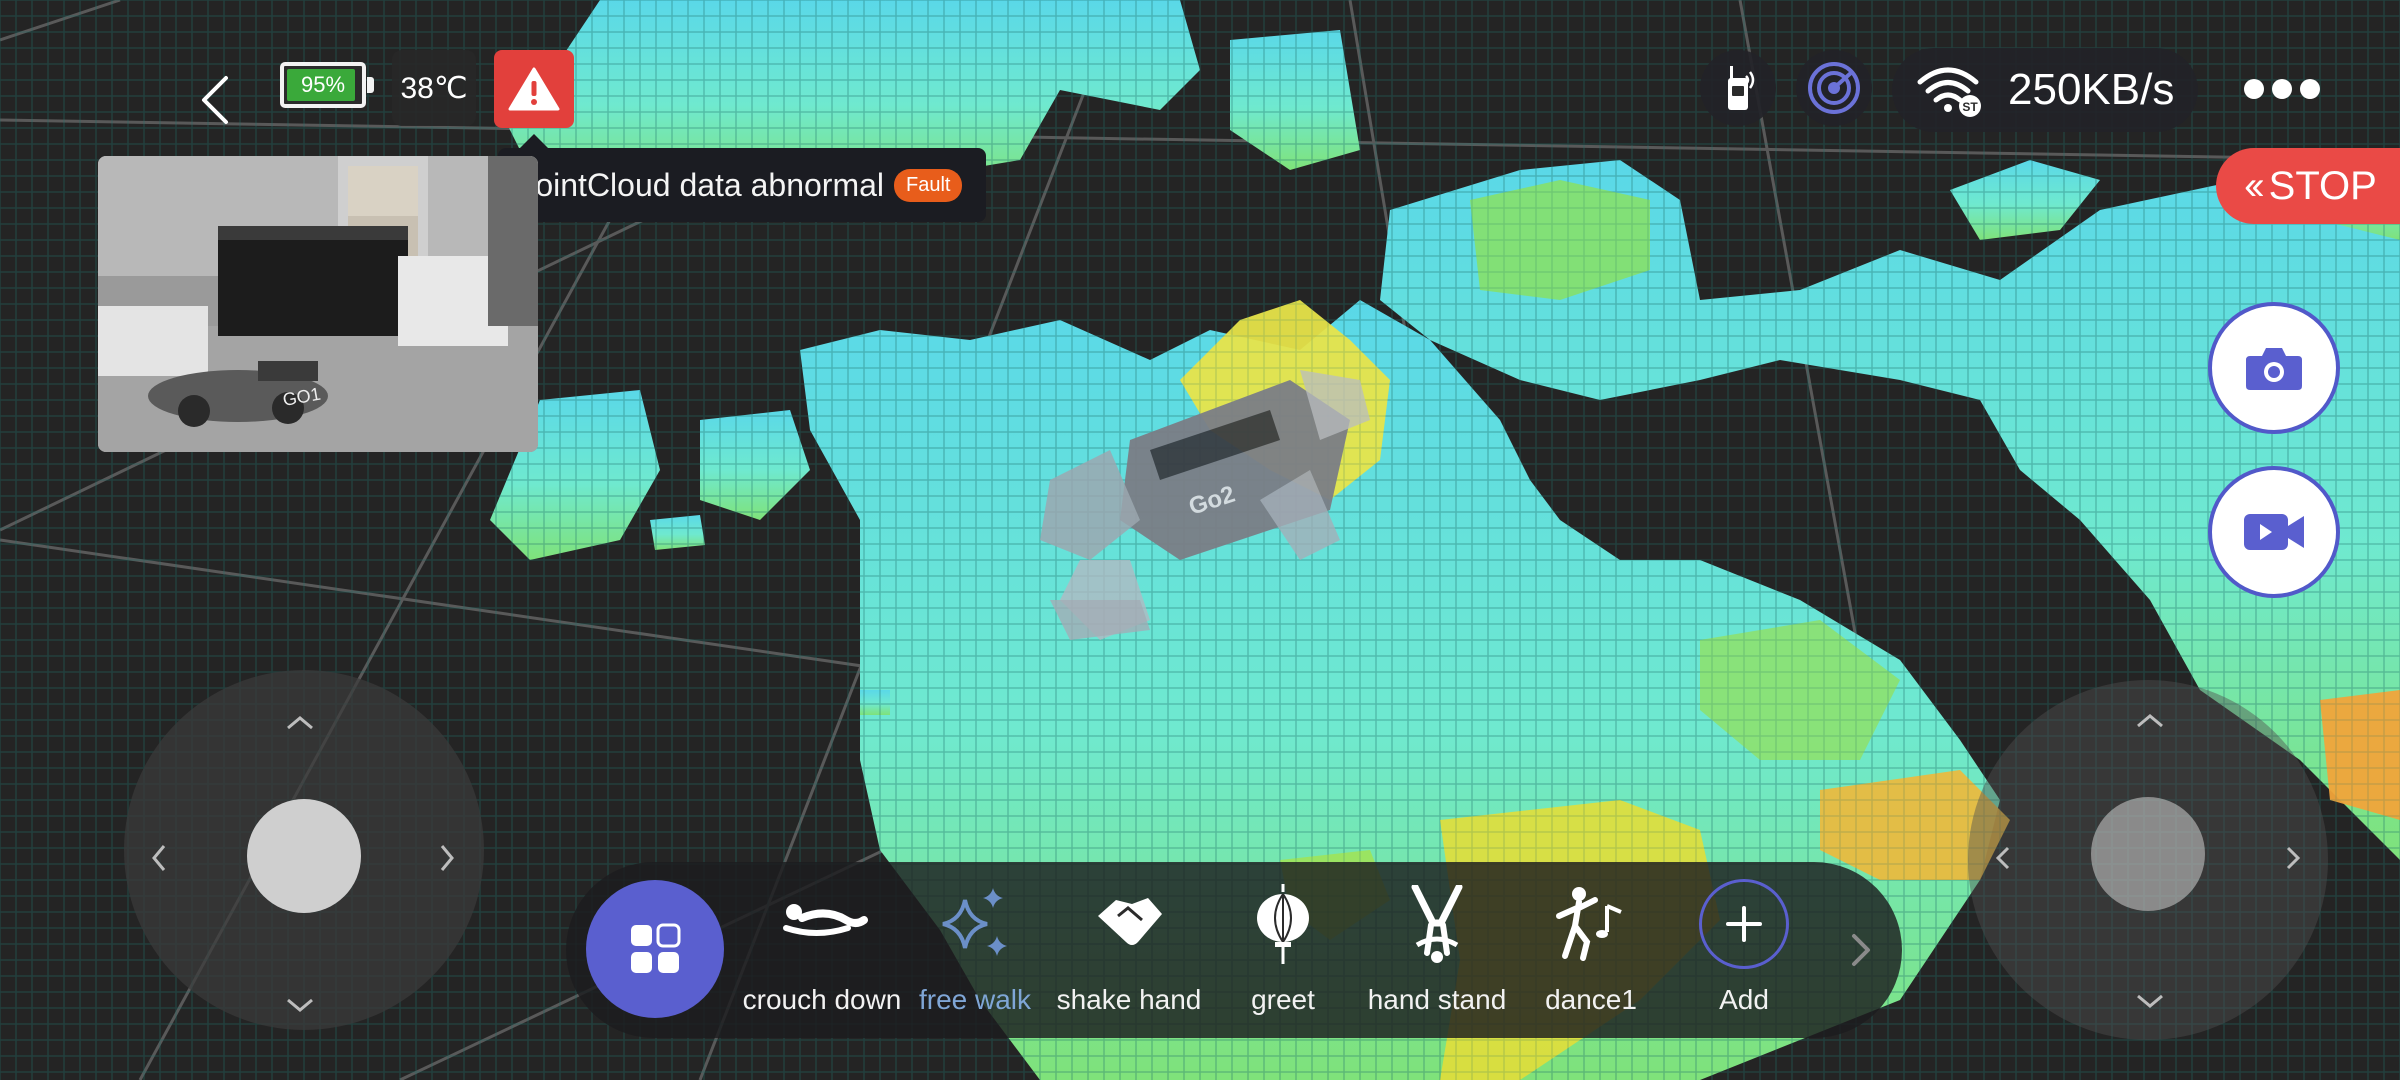  Describe the element at coordinates (434, 88) in the screenshot. I see `temperature-readout: 38℃` at that location.